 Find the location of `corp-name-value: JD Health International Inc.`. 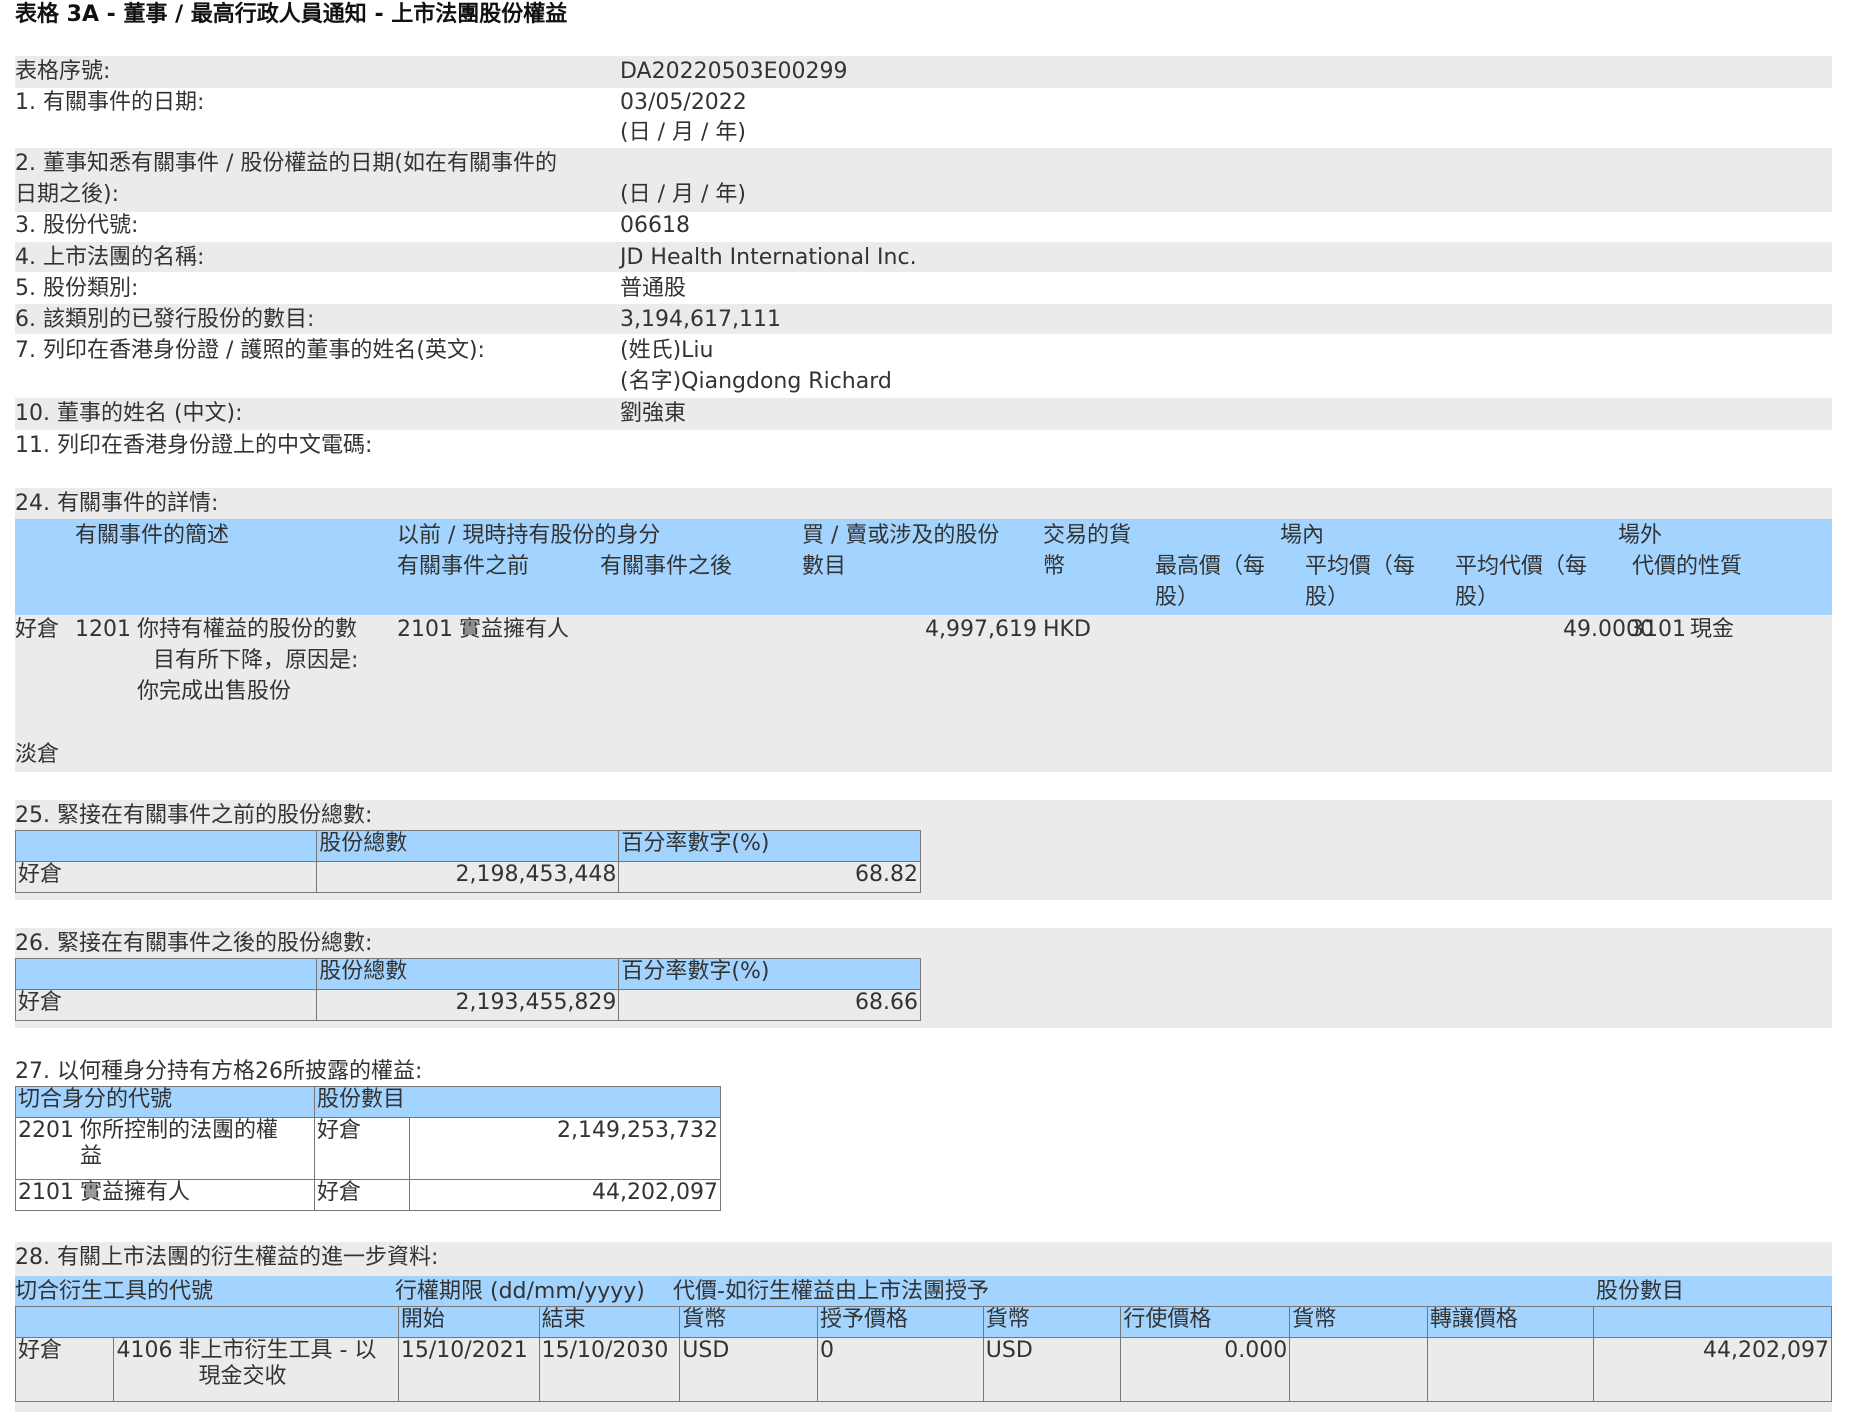

corp-name-value: JD Health International Inc. is located at coordinates (768, 257).